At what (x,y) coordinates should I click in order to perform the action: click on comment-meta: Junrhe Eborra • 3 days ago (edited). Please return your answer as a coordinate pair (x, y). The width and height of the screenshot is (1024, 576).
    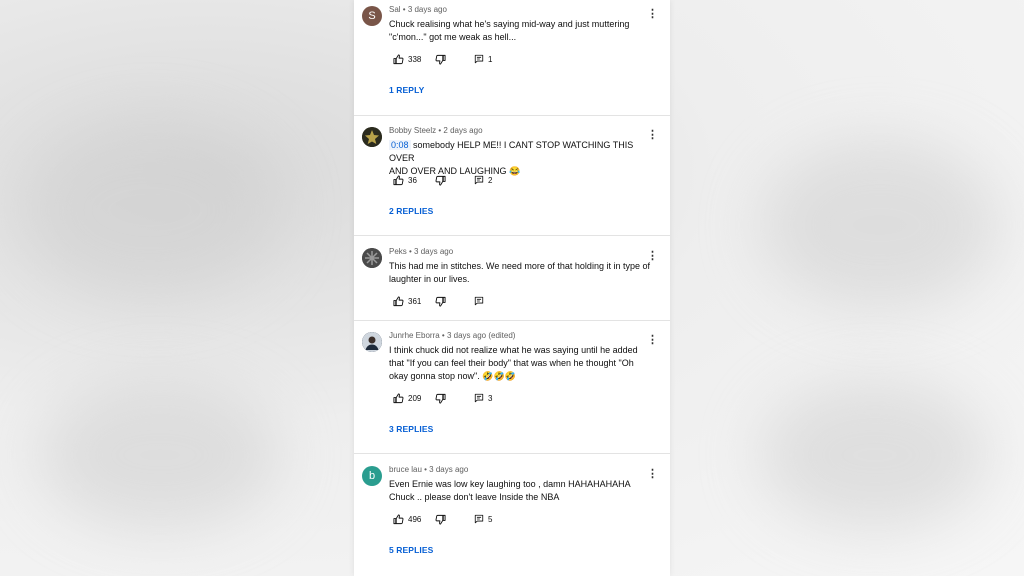
    Looking at the image, I should click on (452, 335).